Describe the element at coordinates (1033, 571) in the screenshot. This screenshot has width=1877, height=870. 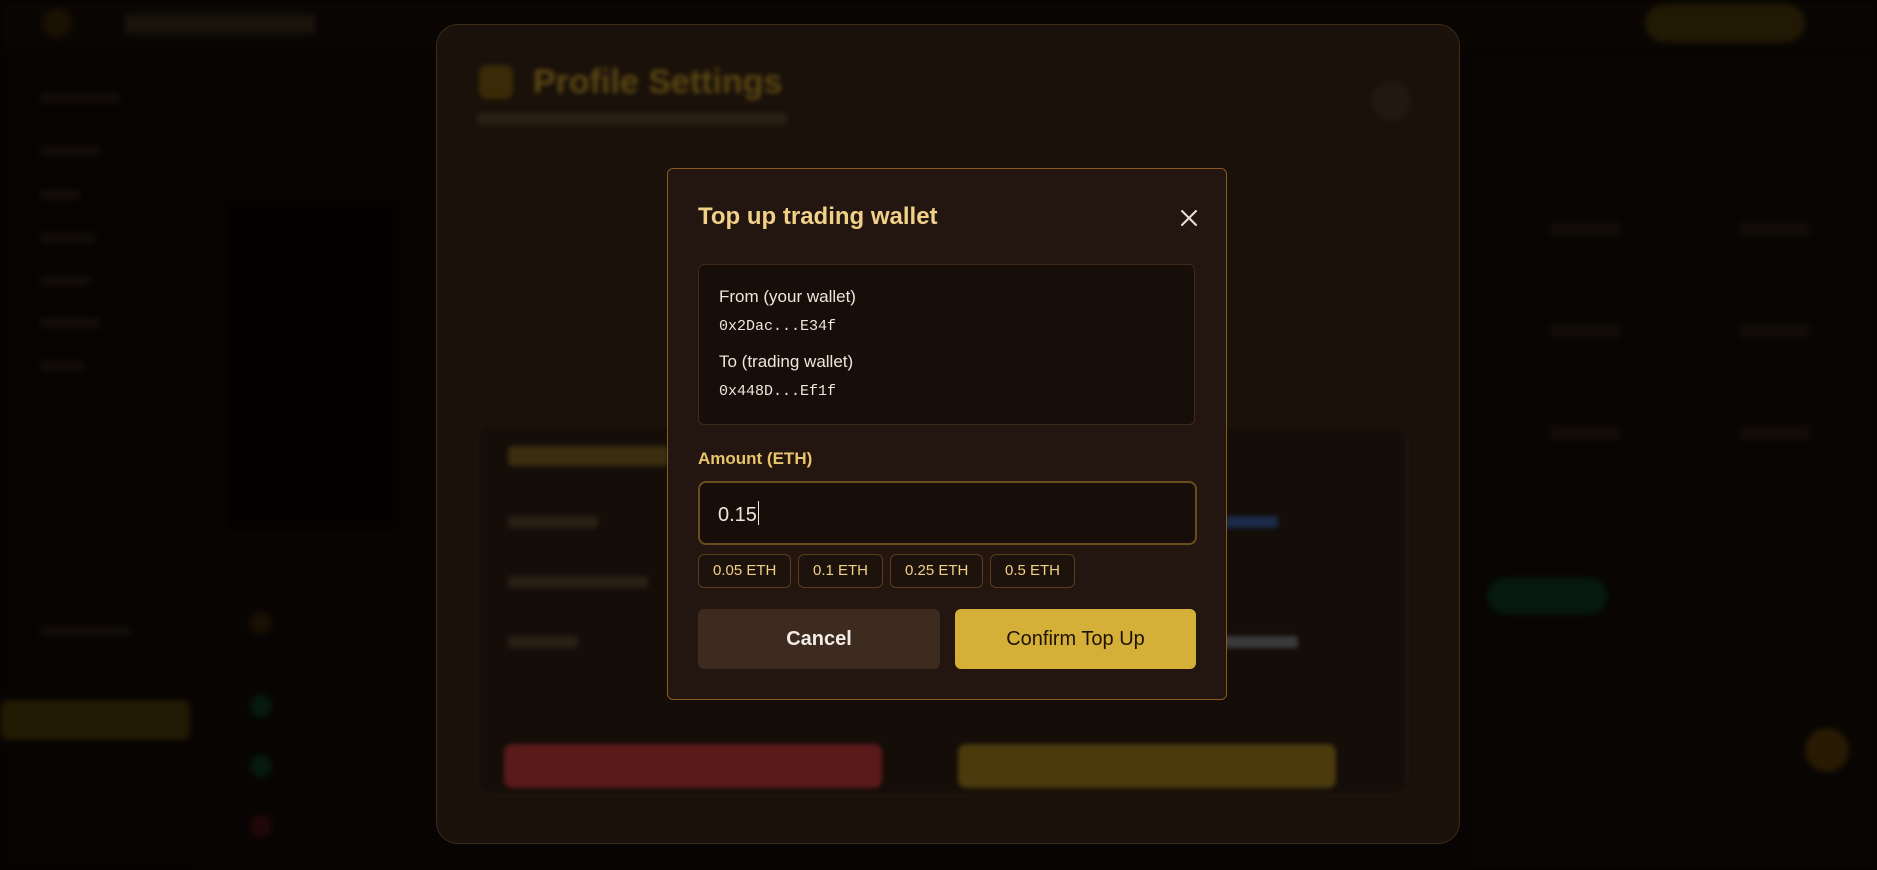
I see `preset-0-5-eth: 0.5 ETH` at that location.